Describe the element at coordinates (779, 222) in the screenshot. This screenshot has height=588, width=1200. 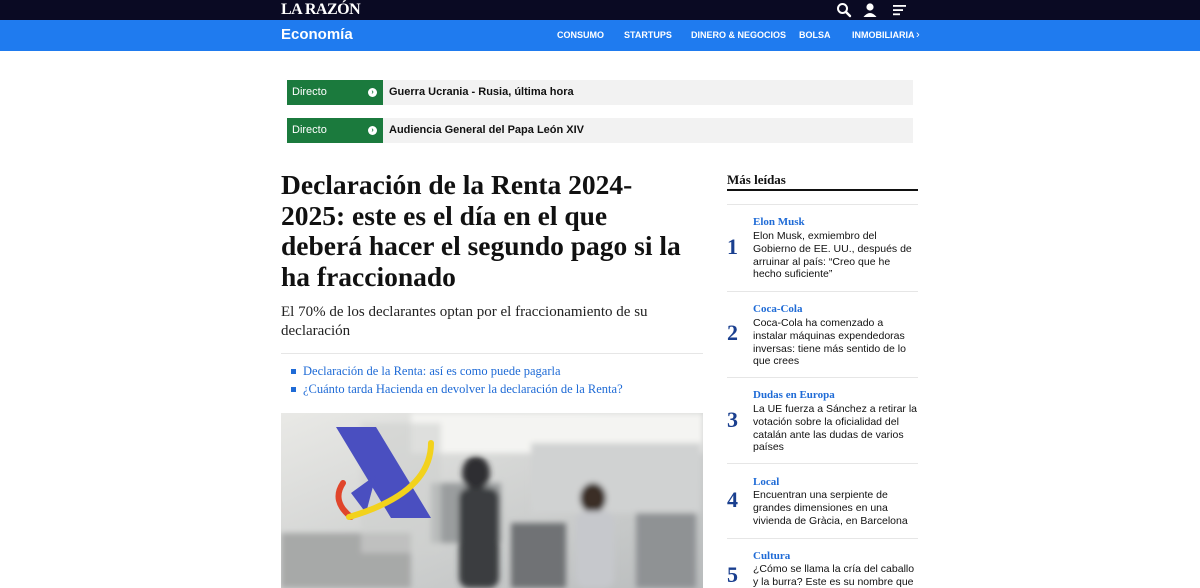
I see `item-category: Elon Musk` at that location.